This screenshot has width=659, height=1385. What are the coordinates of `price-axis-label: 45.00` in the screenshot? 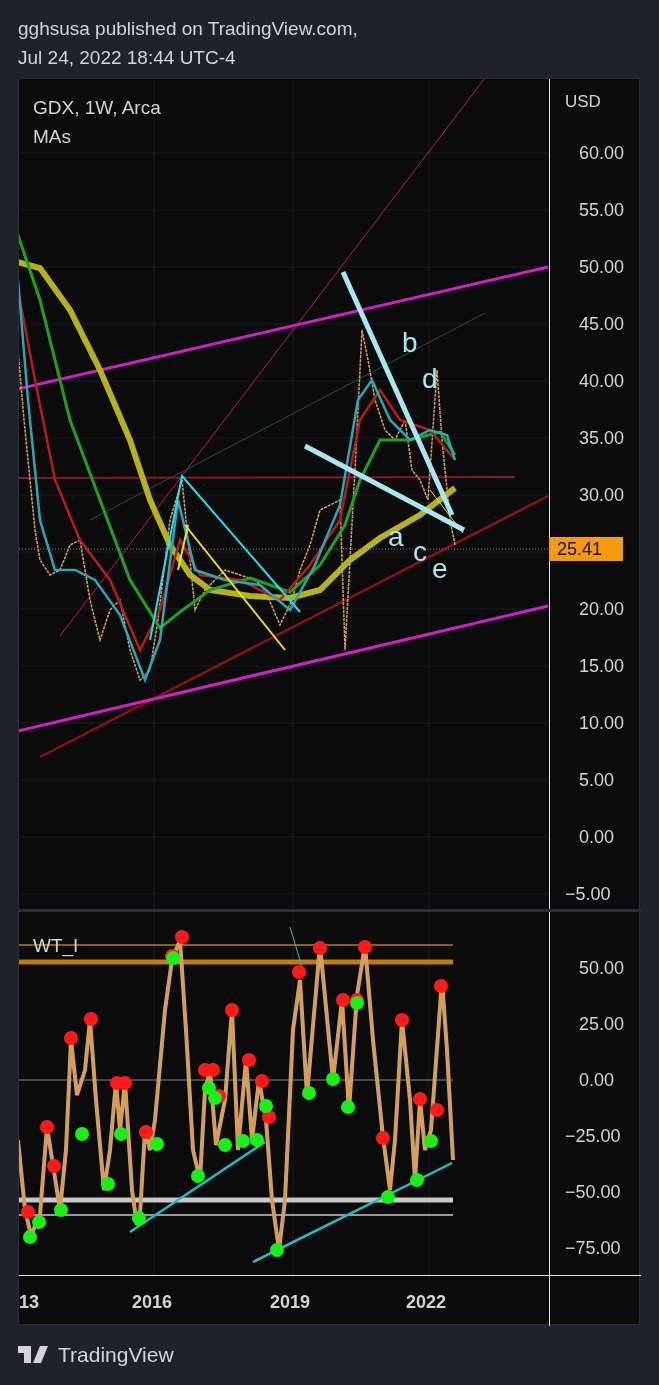 It's located at (602, 324).